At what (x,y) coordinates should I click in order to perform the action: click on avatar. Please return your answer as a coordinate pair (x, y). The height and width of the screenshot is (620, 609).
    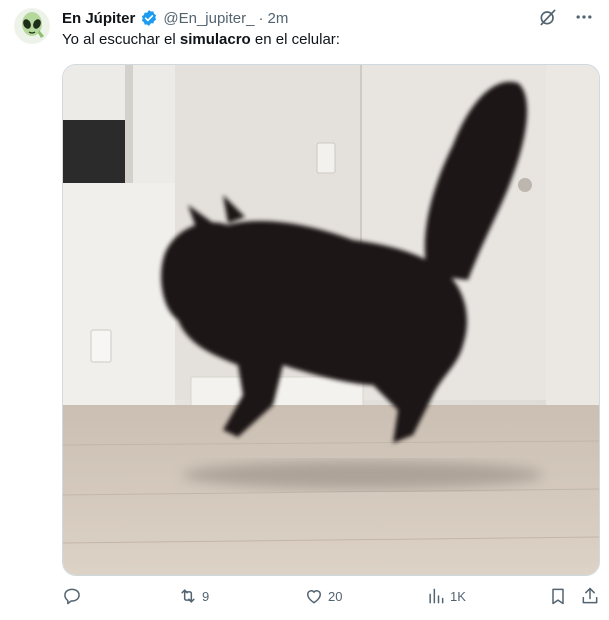
    Looking at the image, I should click on (32, 26).